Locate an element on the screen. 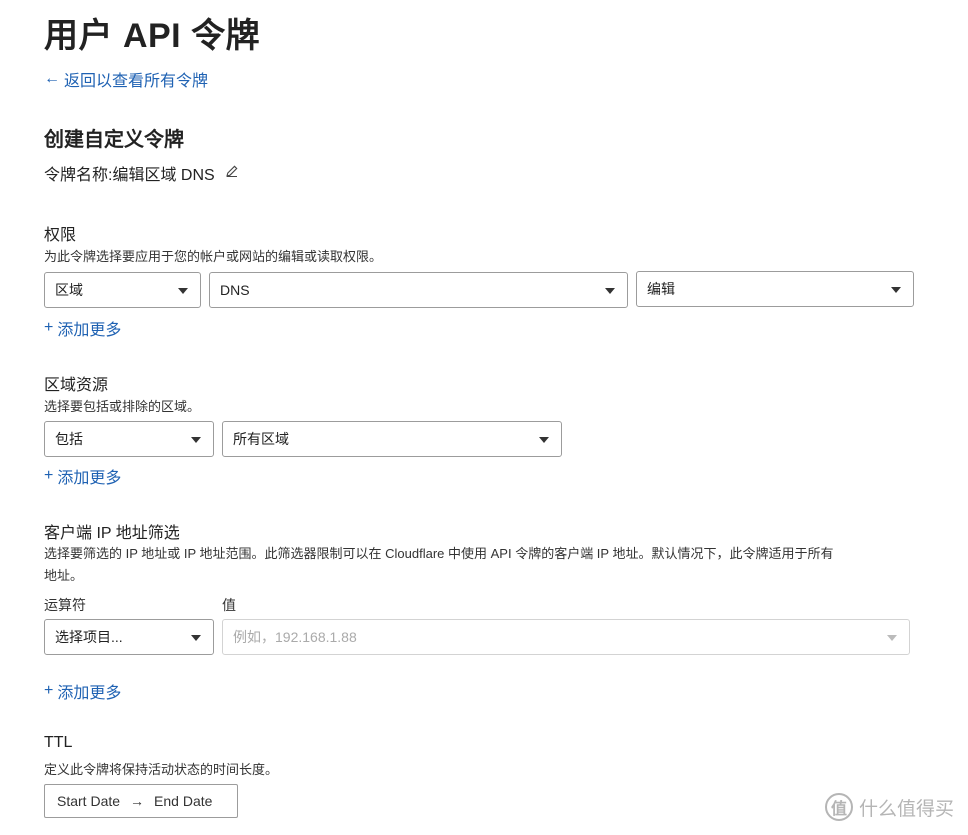  section-title: 创建自定义令牌 is located at coordinates (114, 140).